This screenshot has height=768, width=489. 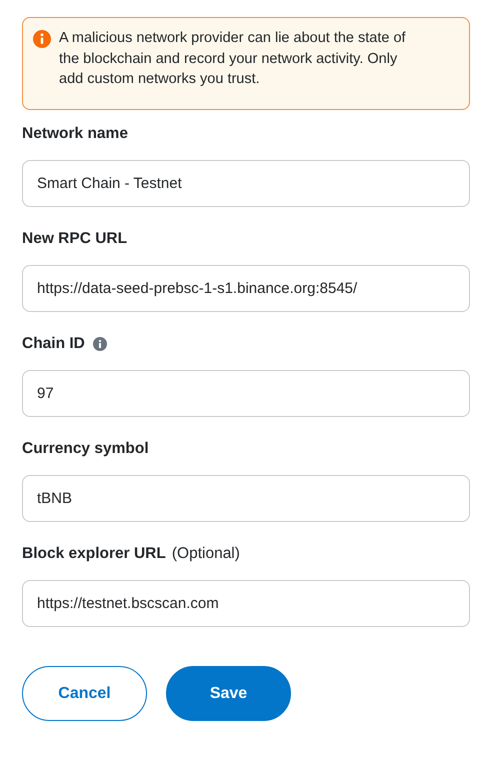 I want to click on text-field: Smart Chain - Testnet, so click(x=246, y=183).